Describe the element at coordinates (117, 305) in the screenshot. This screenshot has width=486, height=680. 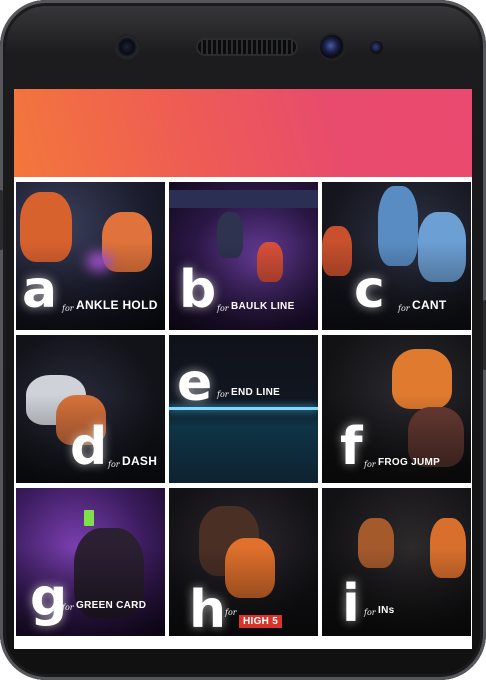
I see `tile-term: ANKLE HOLD` at that location.